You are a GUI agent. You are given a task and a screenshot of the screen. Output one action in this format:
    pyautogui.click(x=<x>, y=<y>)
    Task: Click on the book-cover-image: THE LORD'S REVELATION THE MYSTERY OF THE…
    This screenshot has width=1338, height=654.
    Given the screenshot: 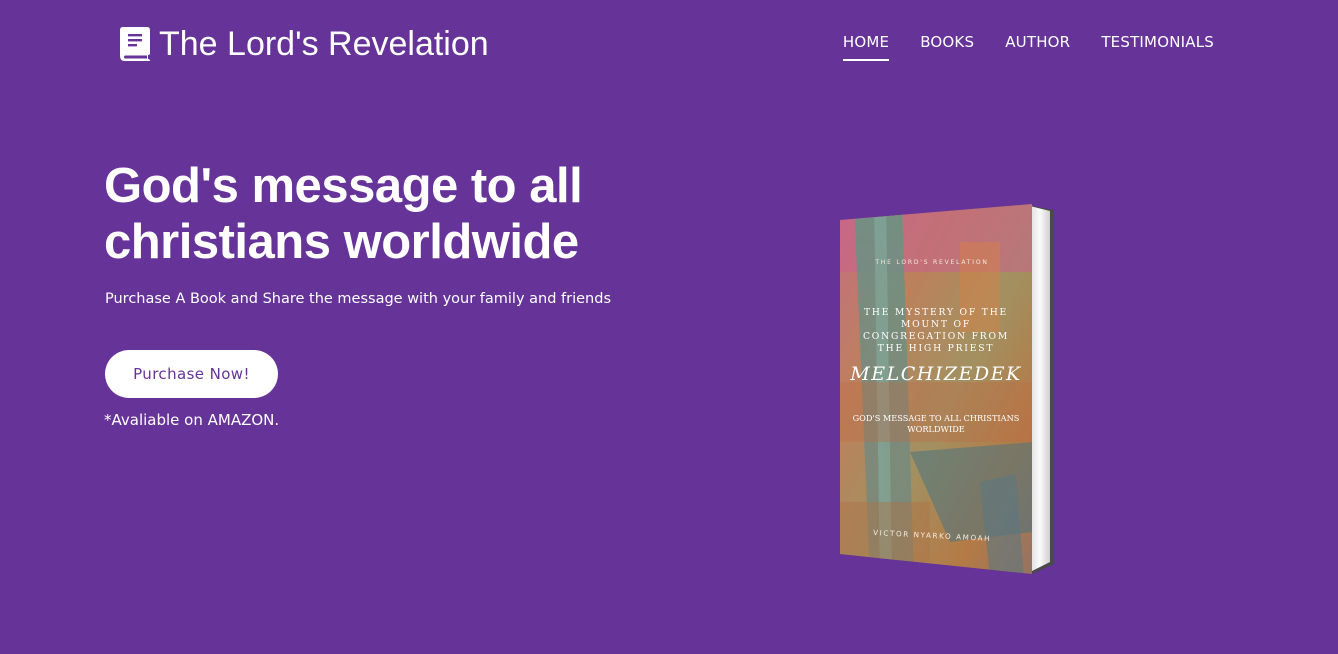 What is the action you would take?
    pyautogui.click(x=951, y=390)
    